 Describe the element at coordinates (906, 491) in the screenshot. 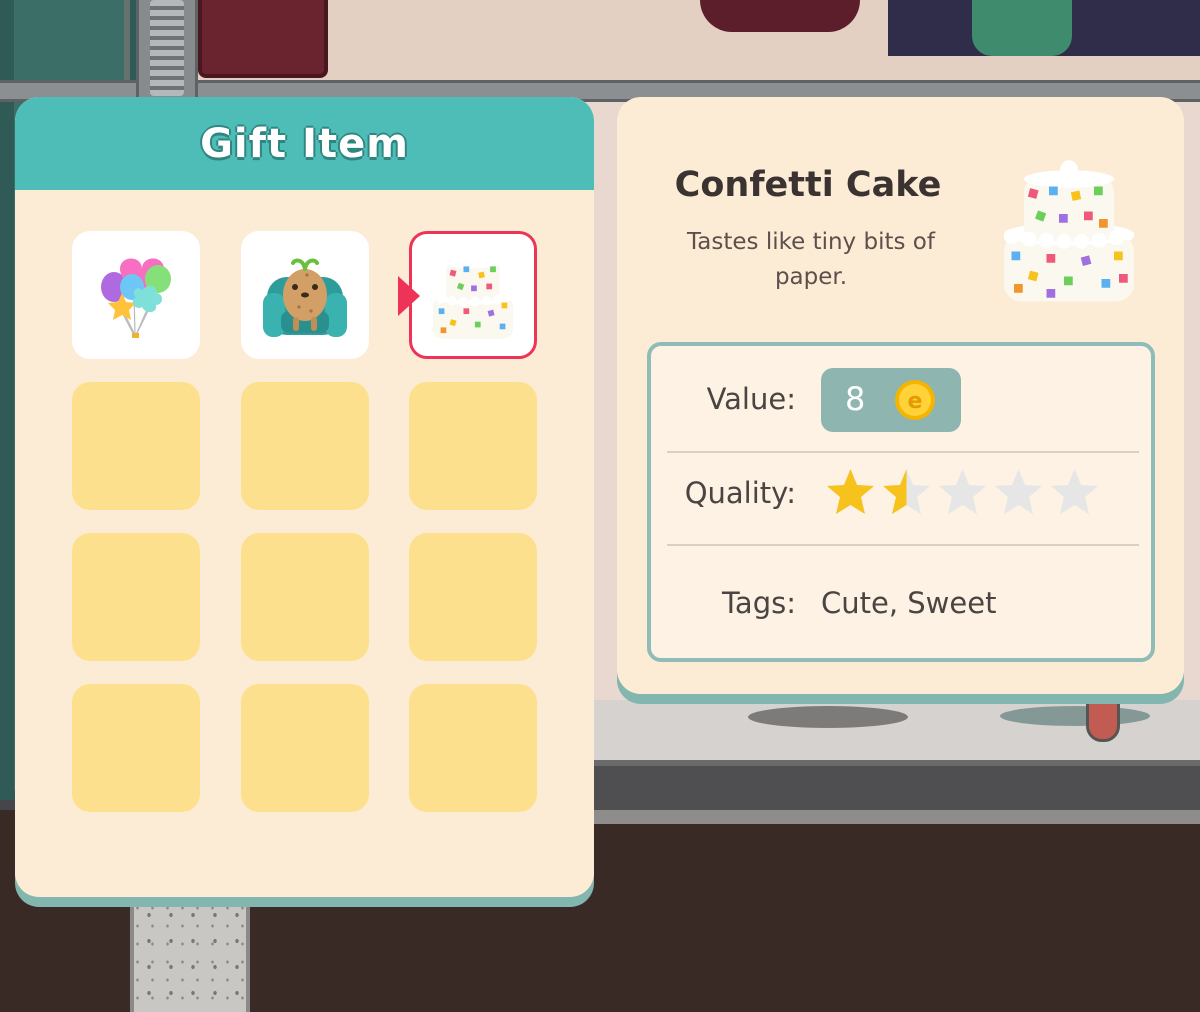

I see `star-half-icon` at that location.